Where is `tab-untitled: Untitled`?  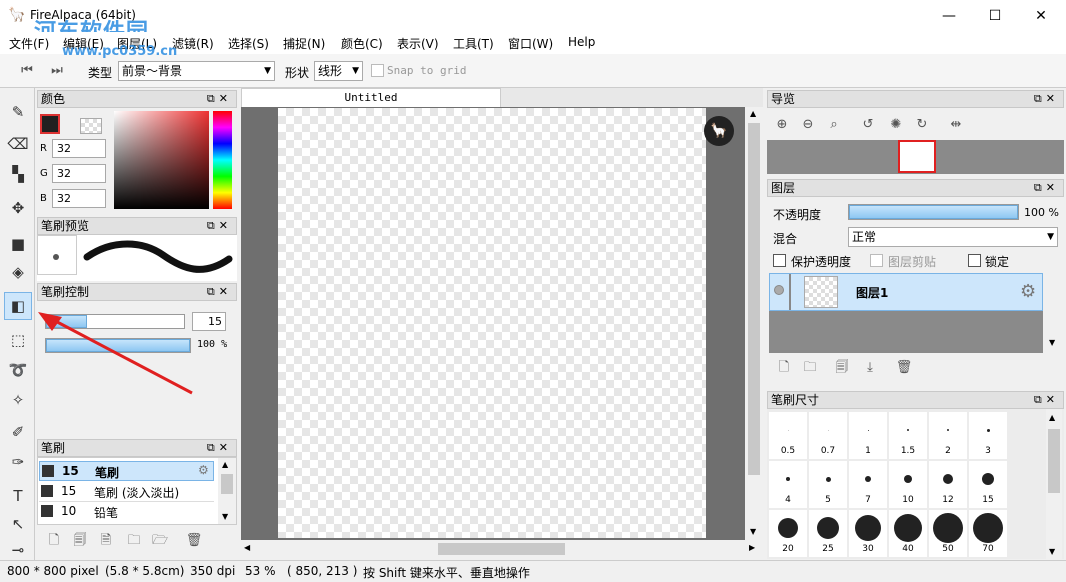
tab-untitled: Untitled is located at coordinates (371, 98).